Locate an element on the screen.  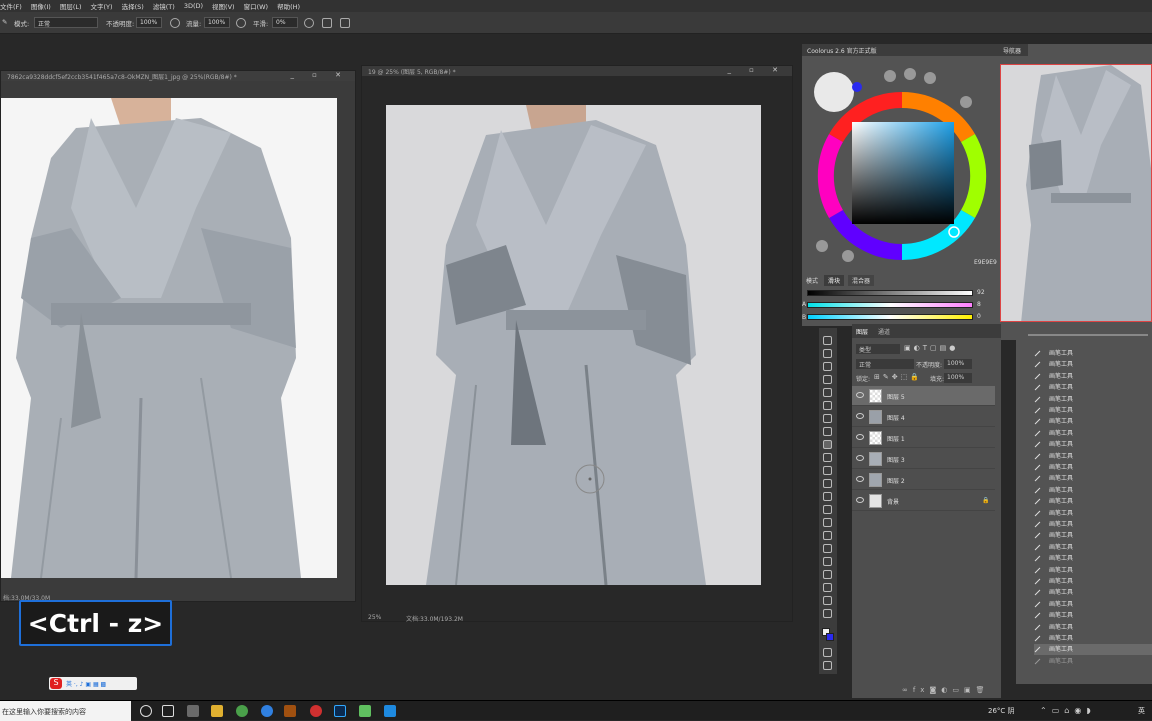
coolorus-mixer-tab: 混合器 is located at coordinates (861, 280).